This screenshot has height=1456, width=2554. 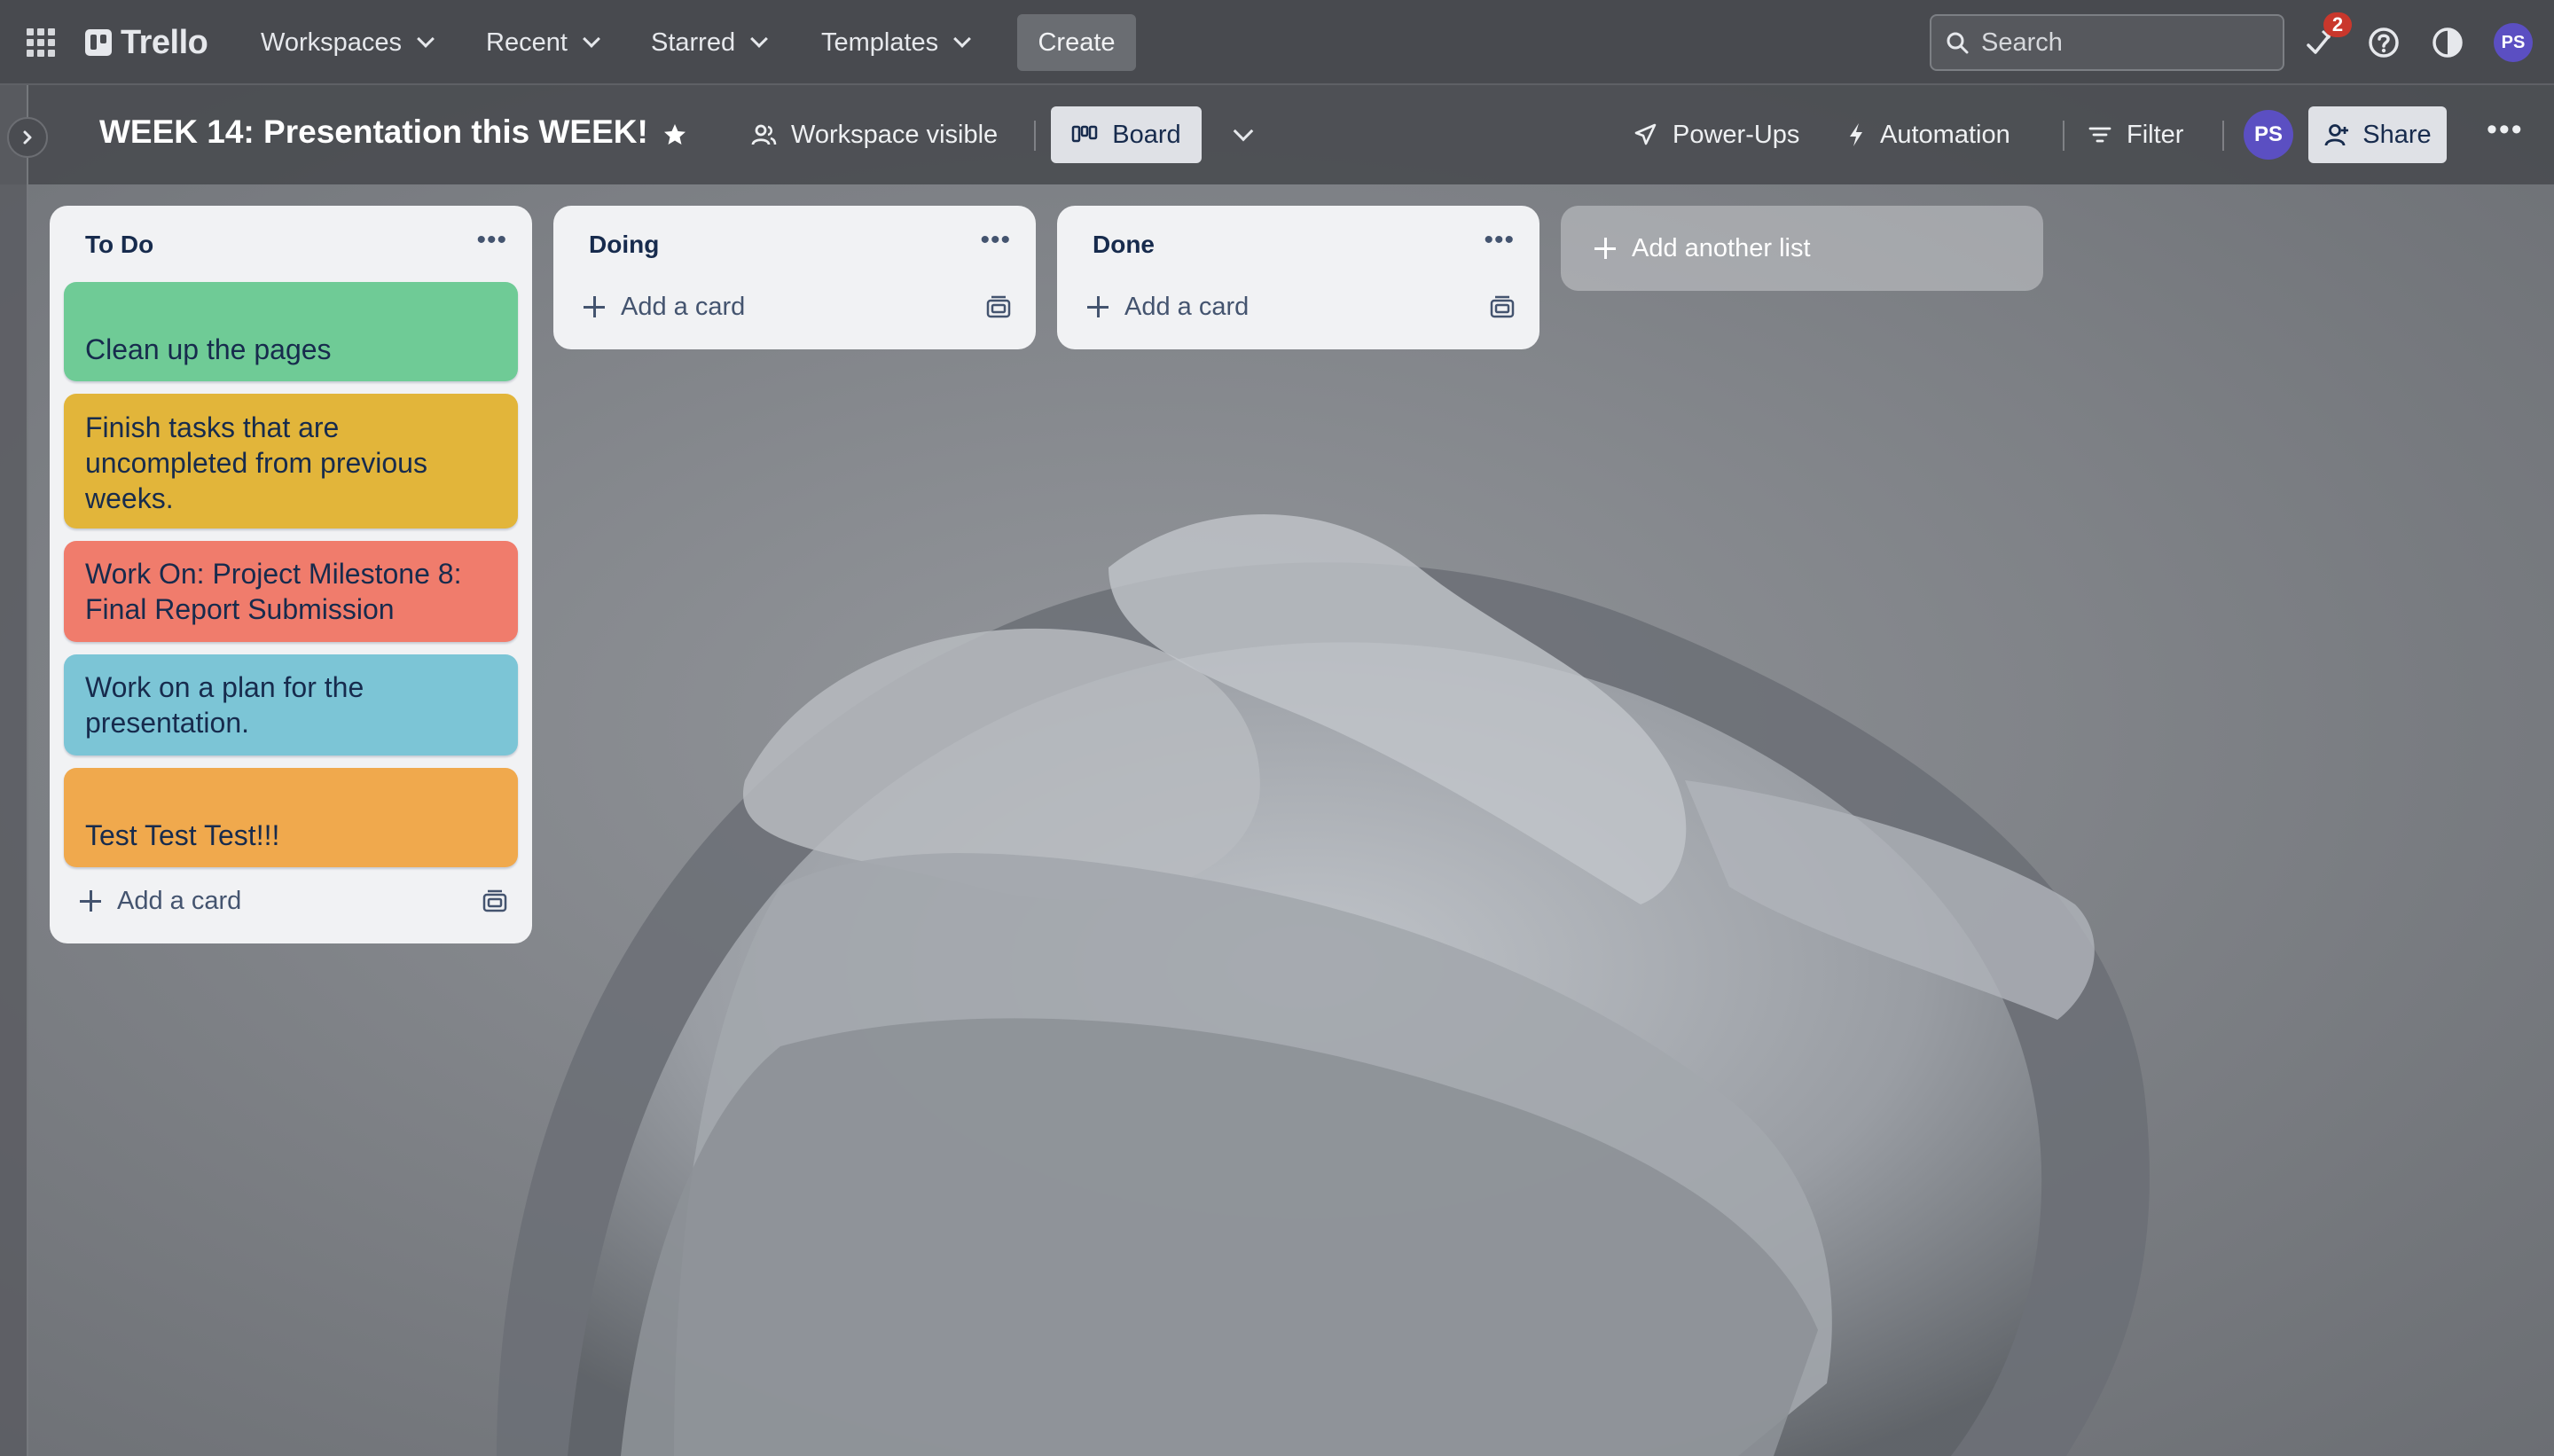 What do you see at coordinates (794, 277) in the screenshot?
I see `list-doing: Doing ••• Add a card` at bounding box center [794, 277].